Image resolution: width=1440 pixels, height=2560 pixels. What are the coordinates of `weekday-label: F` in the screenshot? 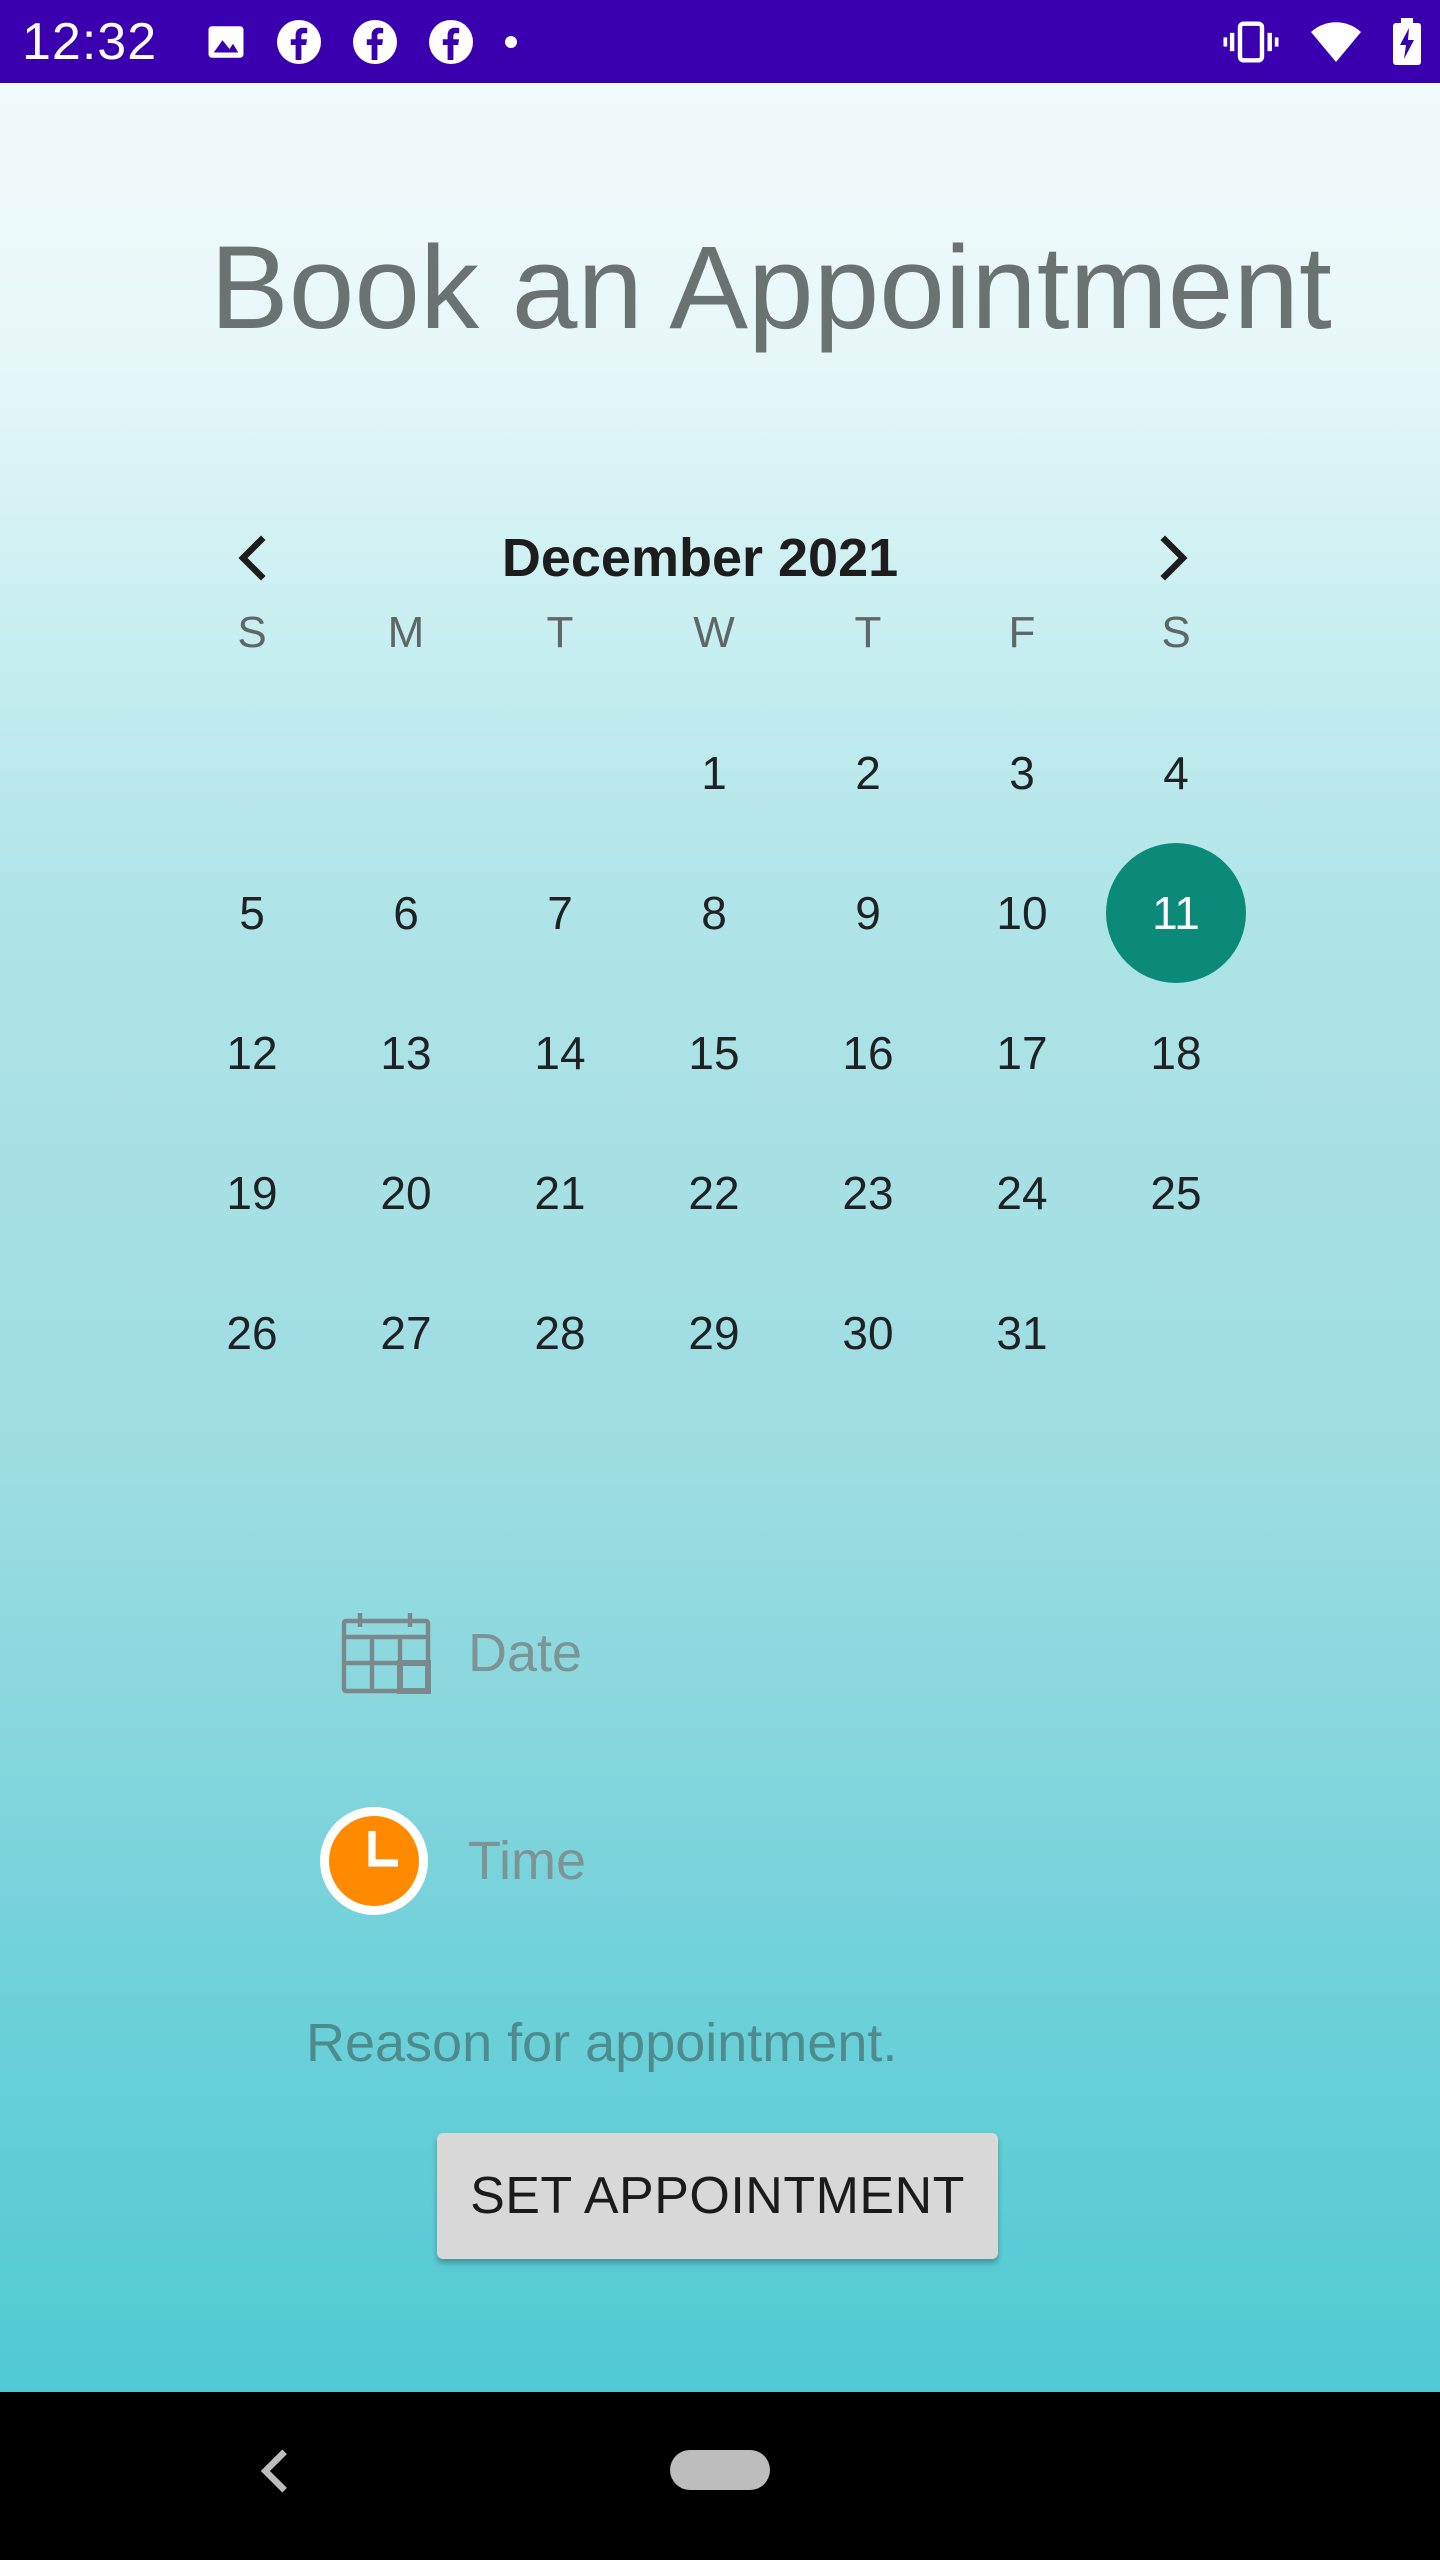 It's located at (1022, 632).